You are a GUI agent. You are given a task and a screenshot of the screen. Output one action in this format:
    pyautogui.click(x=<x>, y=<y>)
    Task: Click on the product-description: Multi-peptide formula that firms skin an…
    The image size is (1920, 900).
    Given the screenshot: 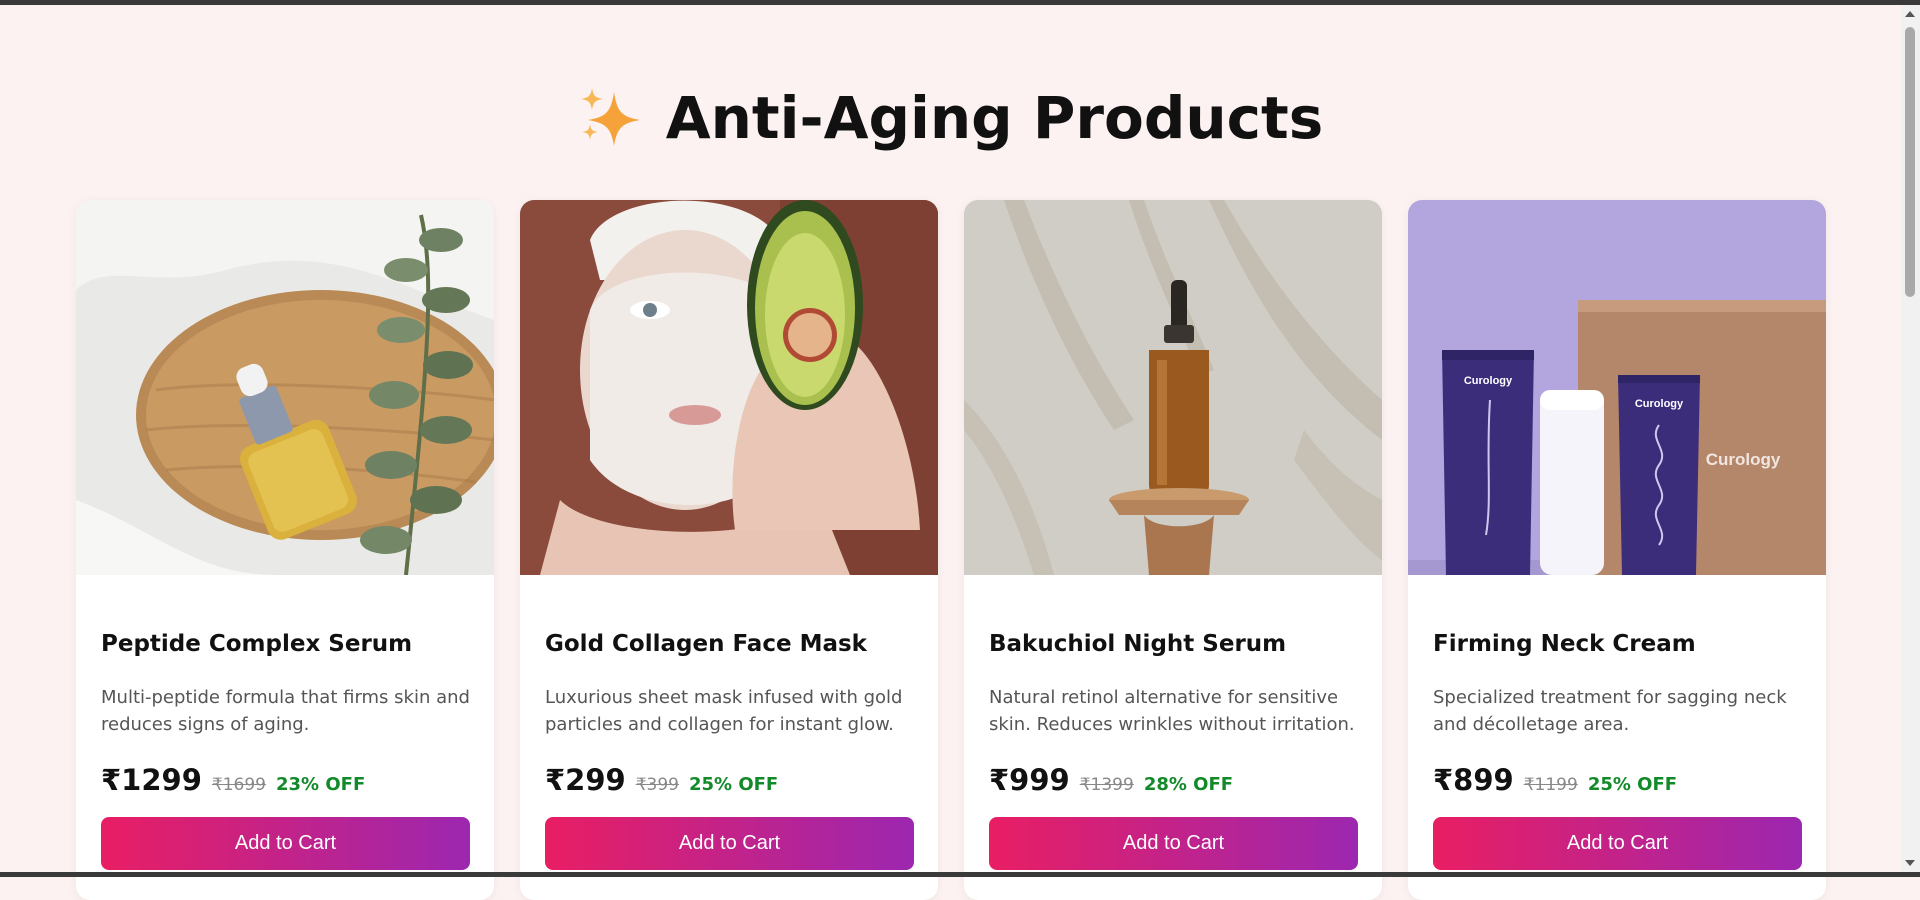 What is the action you would take?
    pyautogui.click(x=285, y=711)
    